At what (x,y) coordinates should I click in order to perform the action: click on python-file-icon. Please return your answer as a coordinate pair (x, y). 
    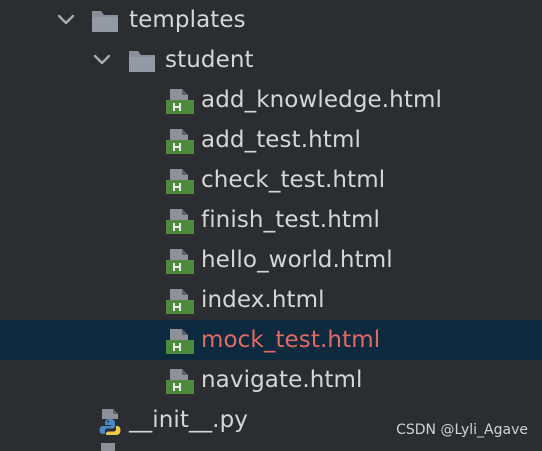
    Looking at the image, I should click on (110, 422).